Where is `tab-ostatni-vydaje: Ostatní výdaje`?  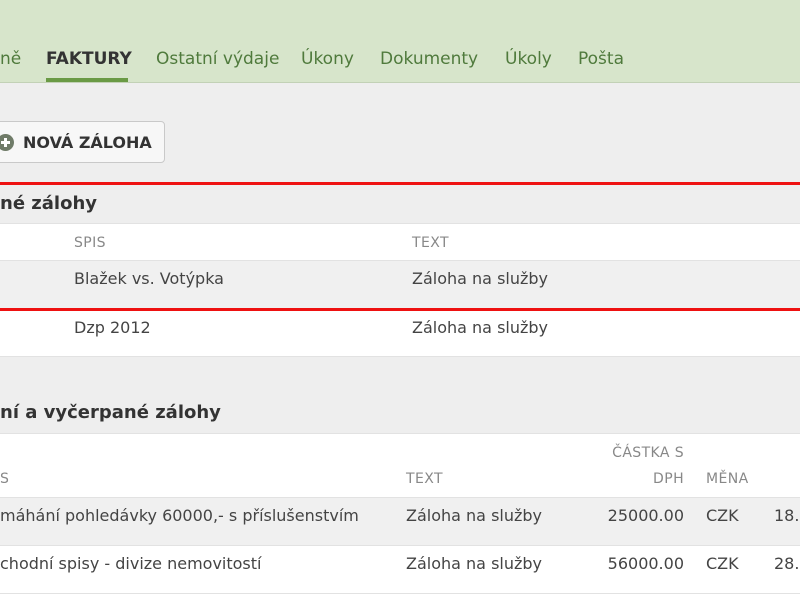 tab-ostatni-vydaje: Ostatní výdaje is located at coordinates (217, 59).